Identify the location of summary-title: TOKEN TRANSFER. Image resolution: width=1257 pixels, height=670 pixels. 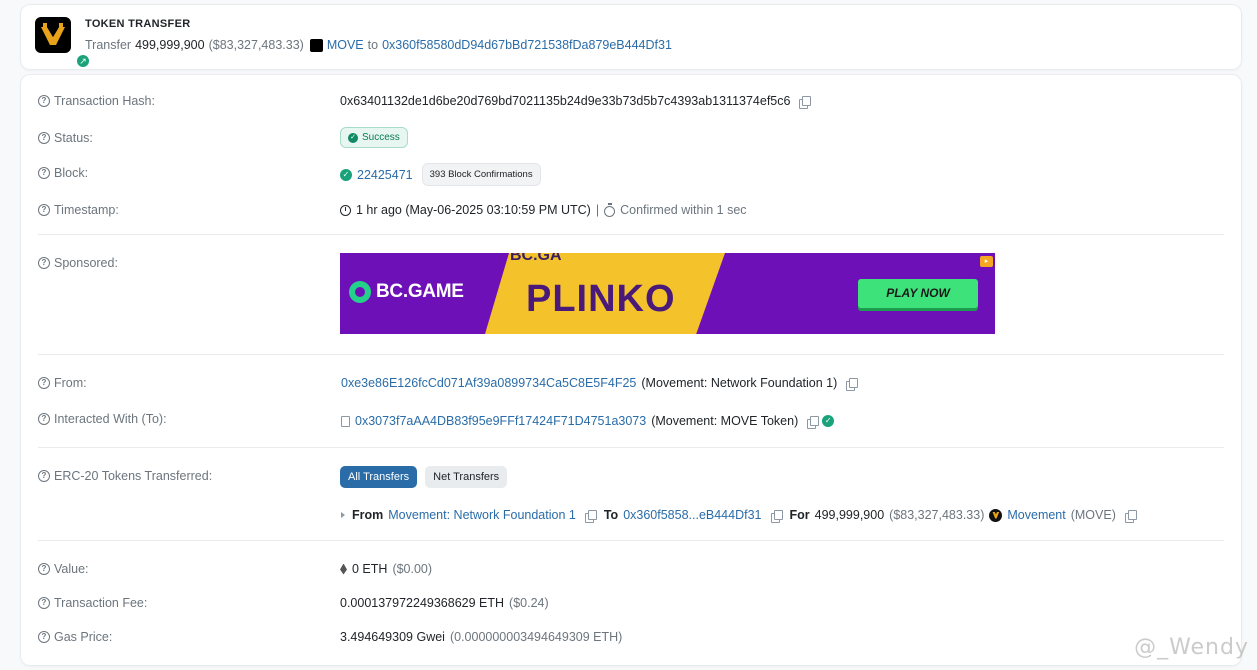
(138, 24).